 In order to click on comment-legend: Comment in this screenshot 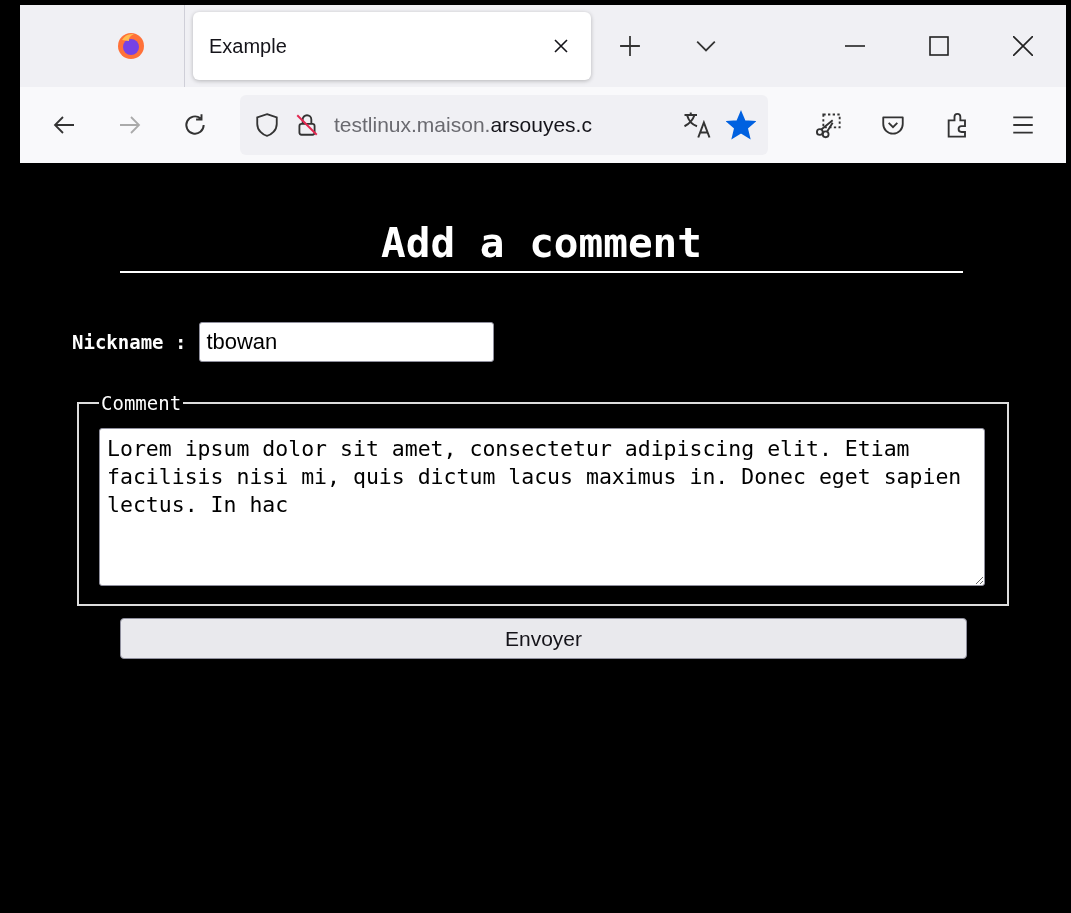, I will do `click(141, 403)`.